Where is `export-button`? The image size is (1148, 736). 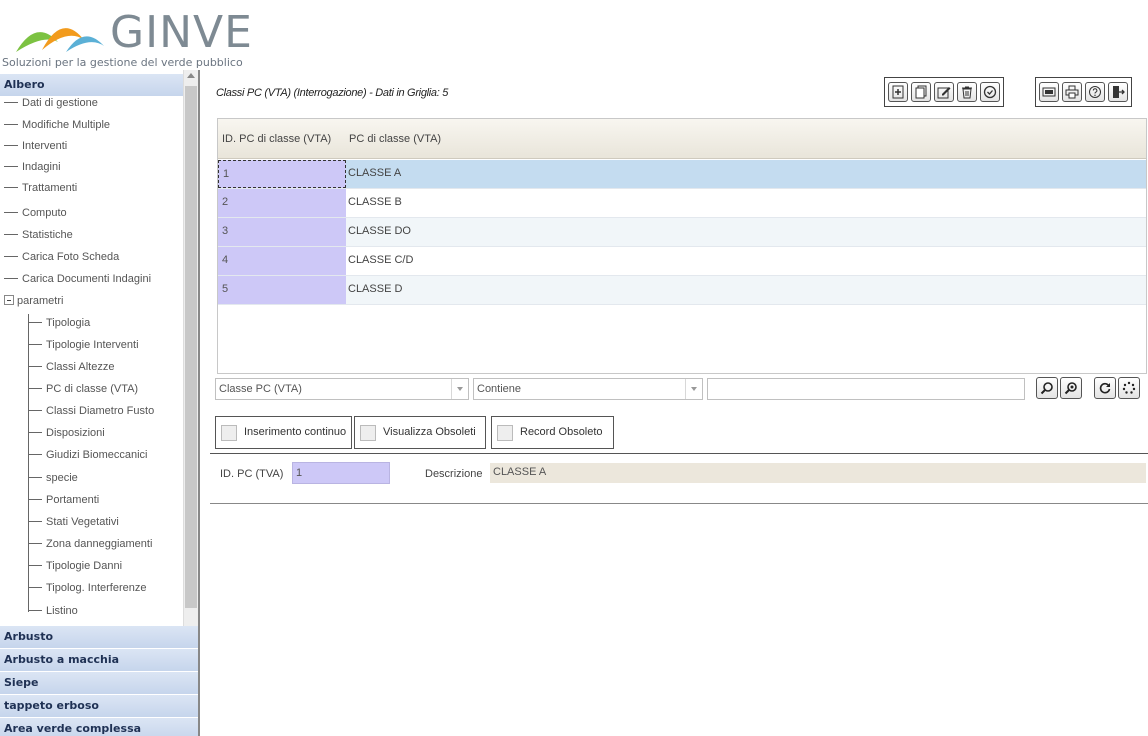 export-button is located at coordinates (1049, 92).